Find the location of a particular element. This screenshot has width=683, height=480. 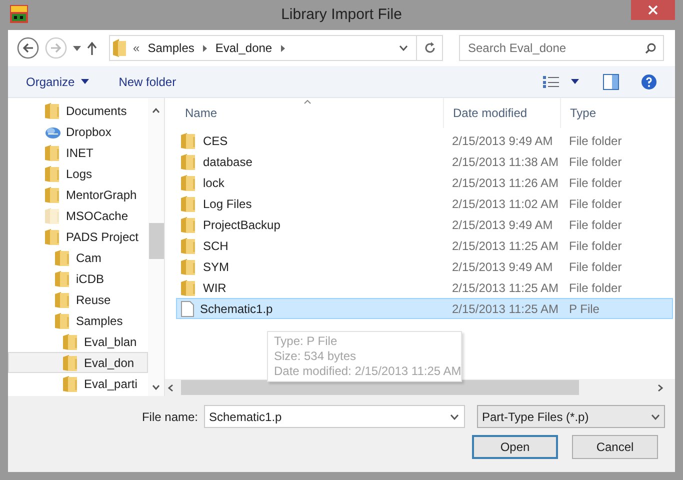

scroll-left-icon is located at coordinates (170, 388).